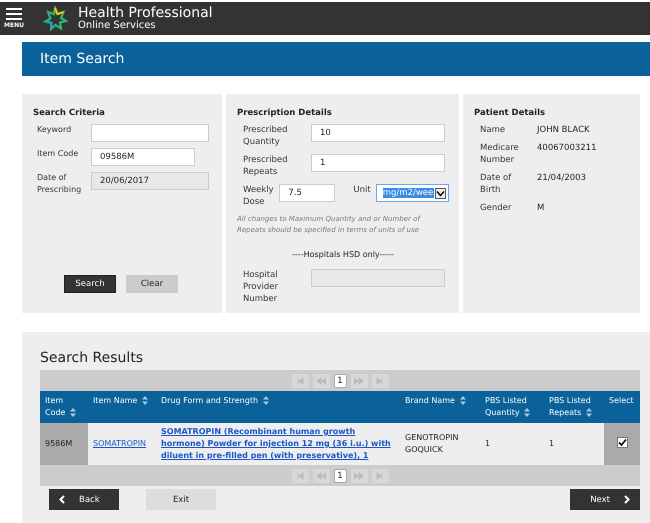 This screenshot has height=523, width=650. I want to click on back-button: Back, so click(84, 499).